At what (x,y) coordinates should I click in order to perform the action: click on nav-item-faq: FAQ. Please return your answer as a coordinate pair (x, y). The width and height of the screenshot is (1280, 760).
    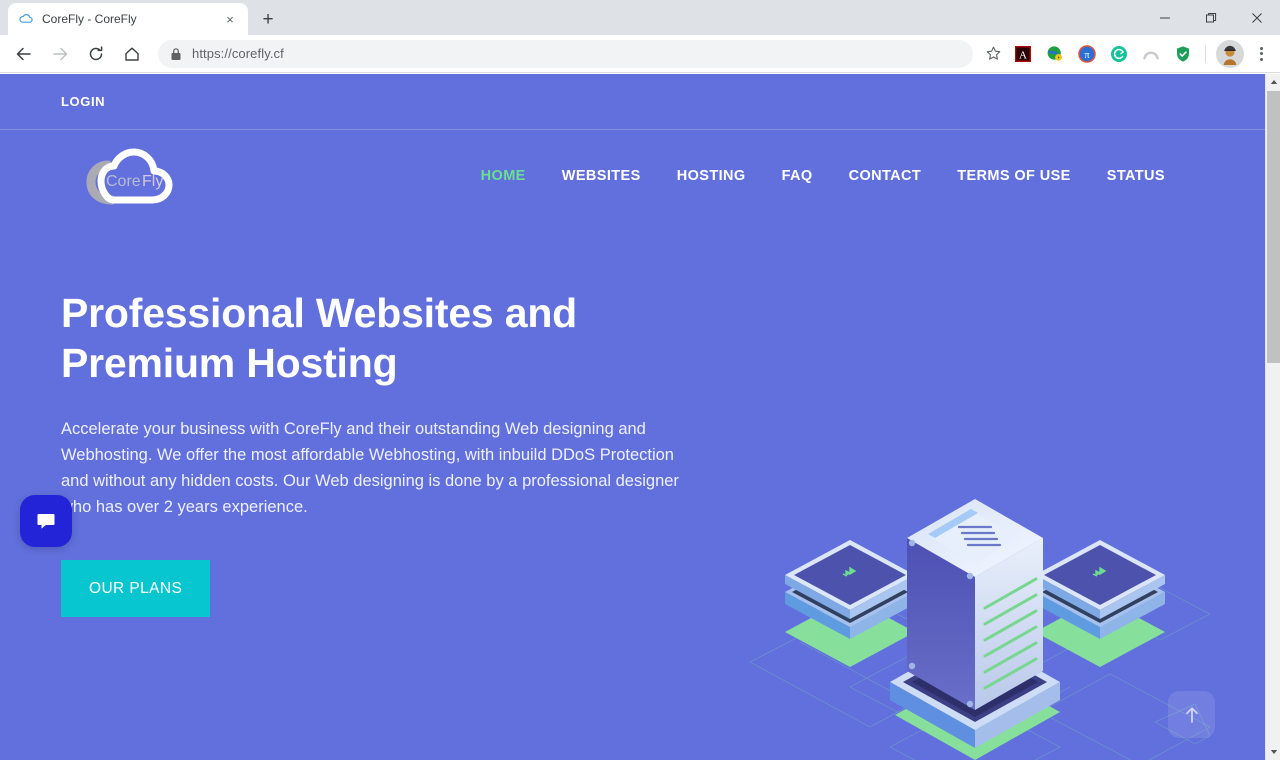
    Looking at the image, I should click on (797, 176).